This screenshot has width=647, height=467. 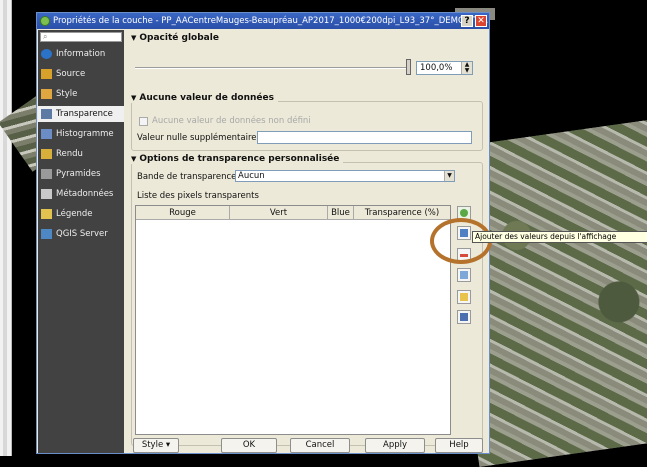 I want to click on sidebar-item-label: Pyramides, so click(x=78, y=174).